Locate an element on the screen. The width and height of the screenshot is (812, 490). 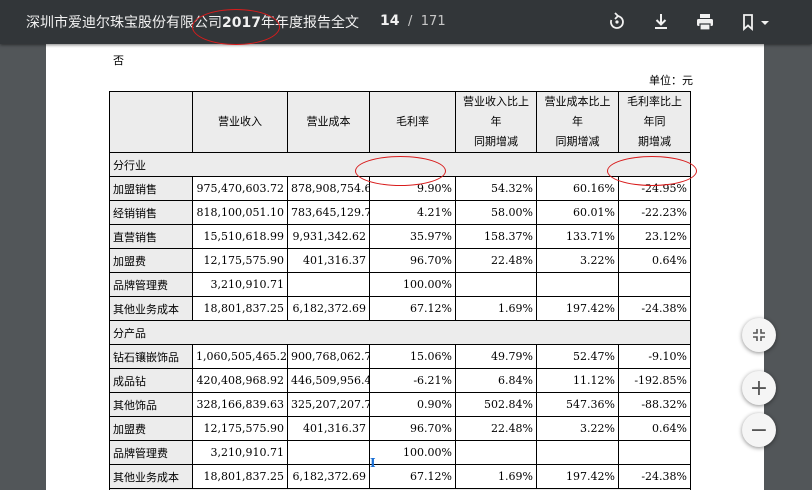
table-cell: 3,210,910.71 is located at coordinates (240, 284).